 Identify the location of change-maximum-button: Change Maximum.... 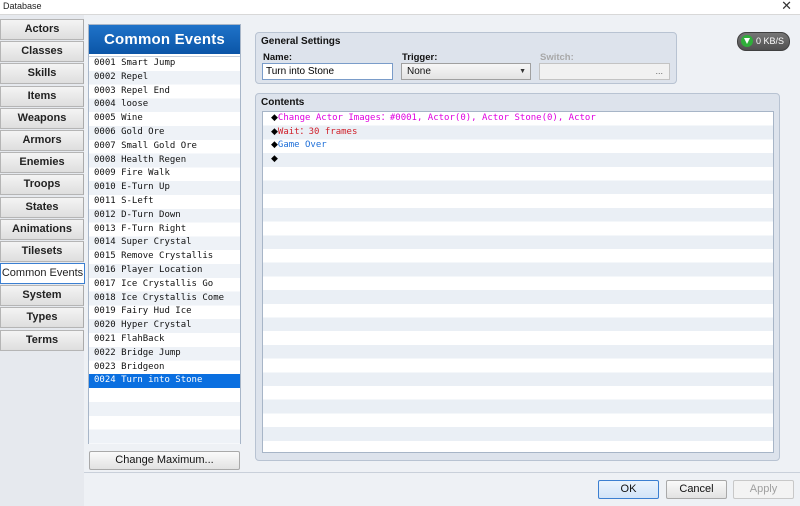
(164, 460).